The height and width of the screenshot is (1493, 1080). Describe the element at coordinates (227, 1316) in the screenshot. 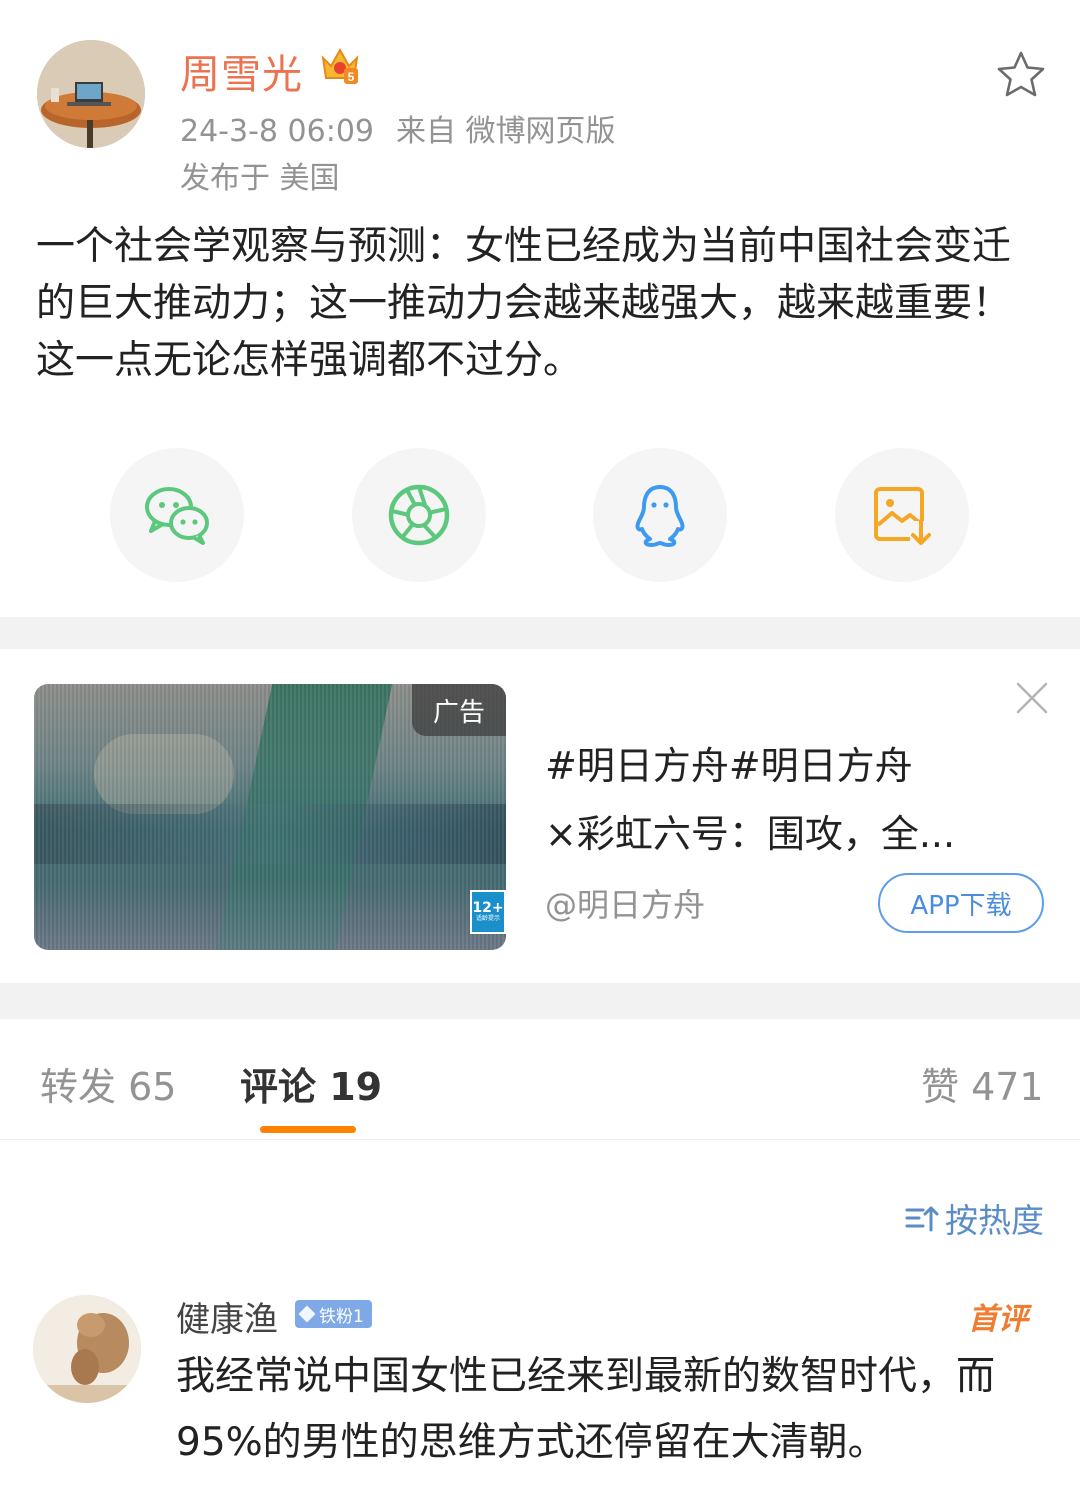

I see `commenter-name: 健康渔` at that location.